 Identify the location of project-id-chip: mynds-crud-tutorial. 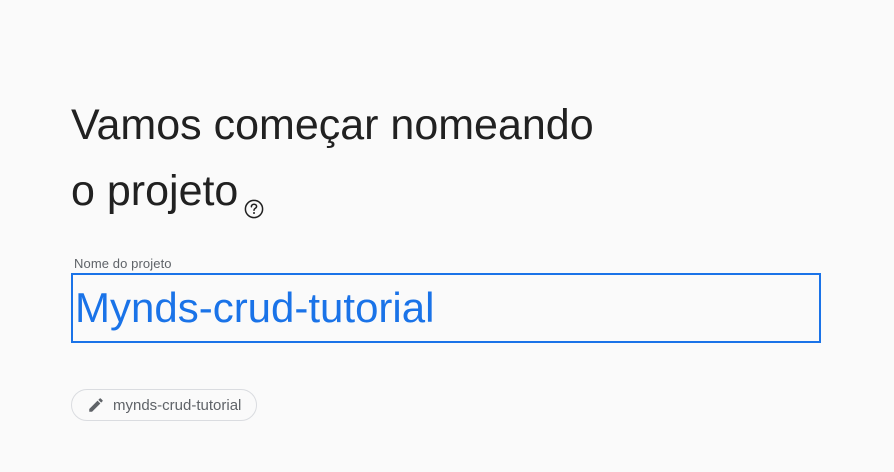
(164, 405).